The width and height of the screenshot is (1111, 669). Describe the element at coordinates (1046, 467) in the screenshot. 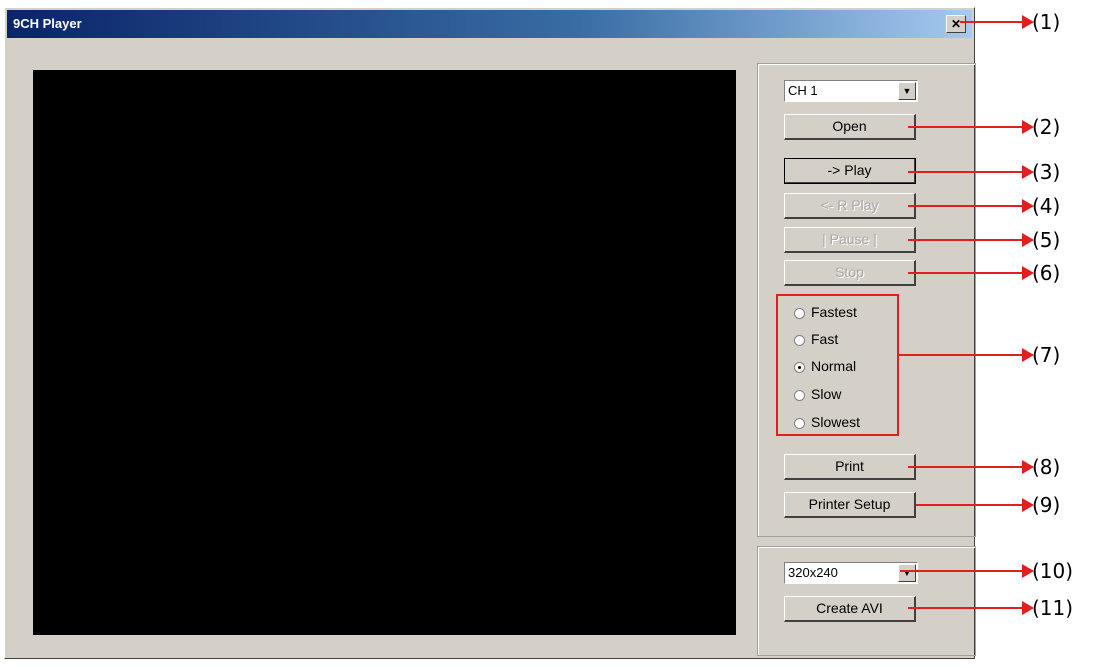

I see `callout-label: (8)` at that location.